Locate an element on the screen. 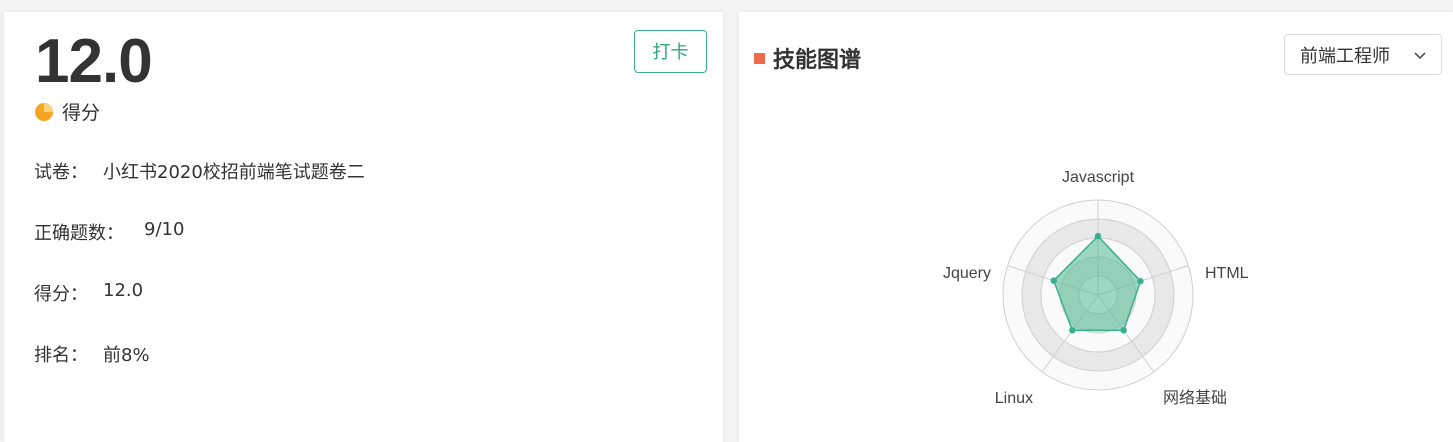 This screenshot has width=1453, height=442. radar-axis-label: 网络基础 is located at coordinates (1195, 397).